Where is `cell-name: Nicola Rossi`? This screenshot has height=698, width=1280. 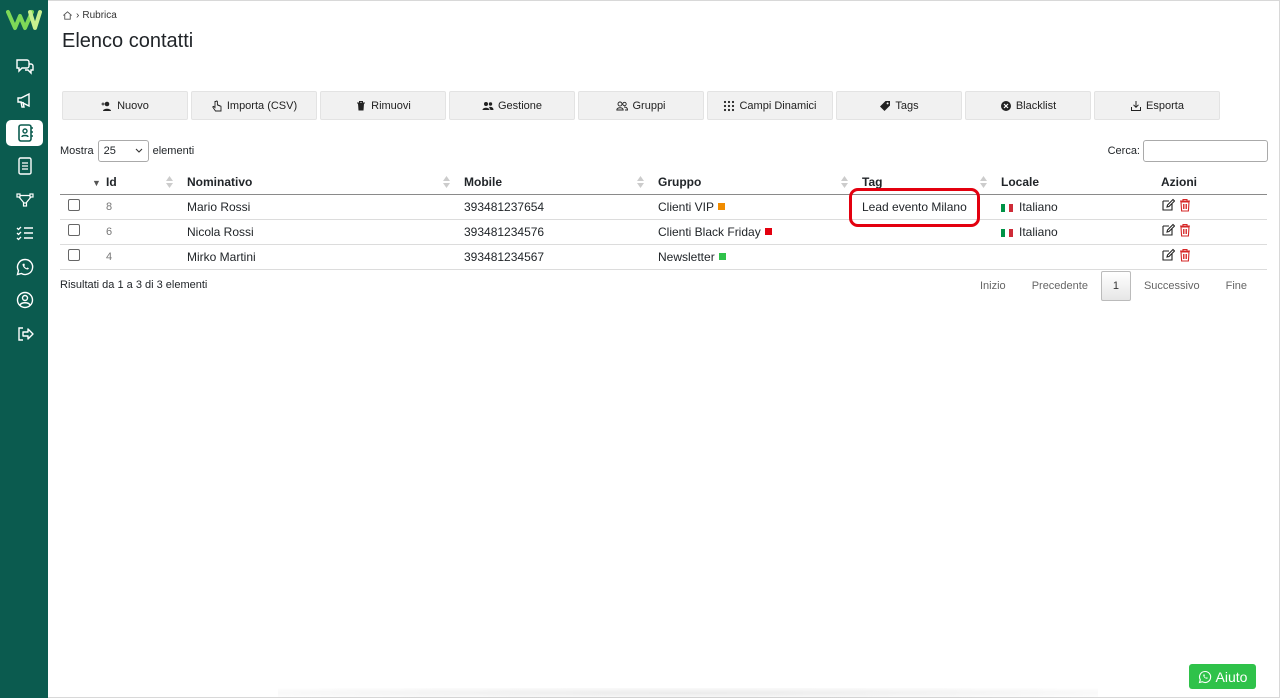 cell-name: Nicola Rossi is located at coordinates (317, 232).